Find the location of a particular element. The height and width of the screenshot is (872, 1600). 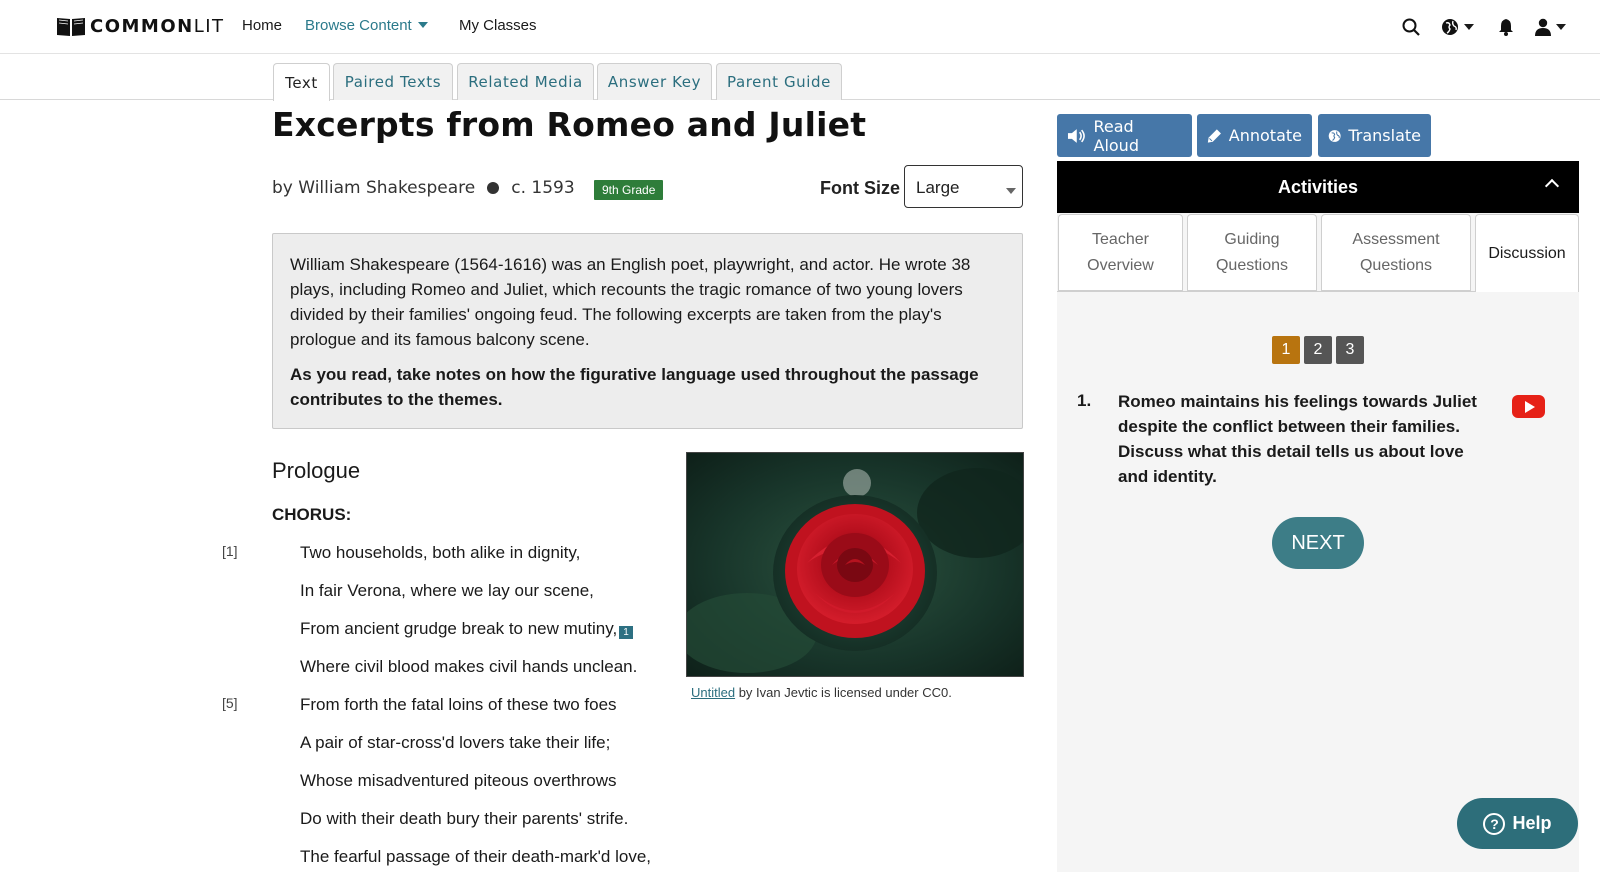

grade-badge: 9th Grade is located at coordinates (629, 190).